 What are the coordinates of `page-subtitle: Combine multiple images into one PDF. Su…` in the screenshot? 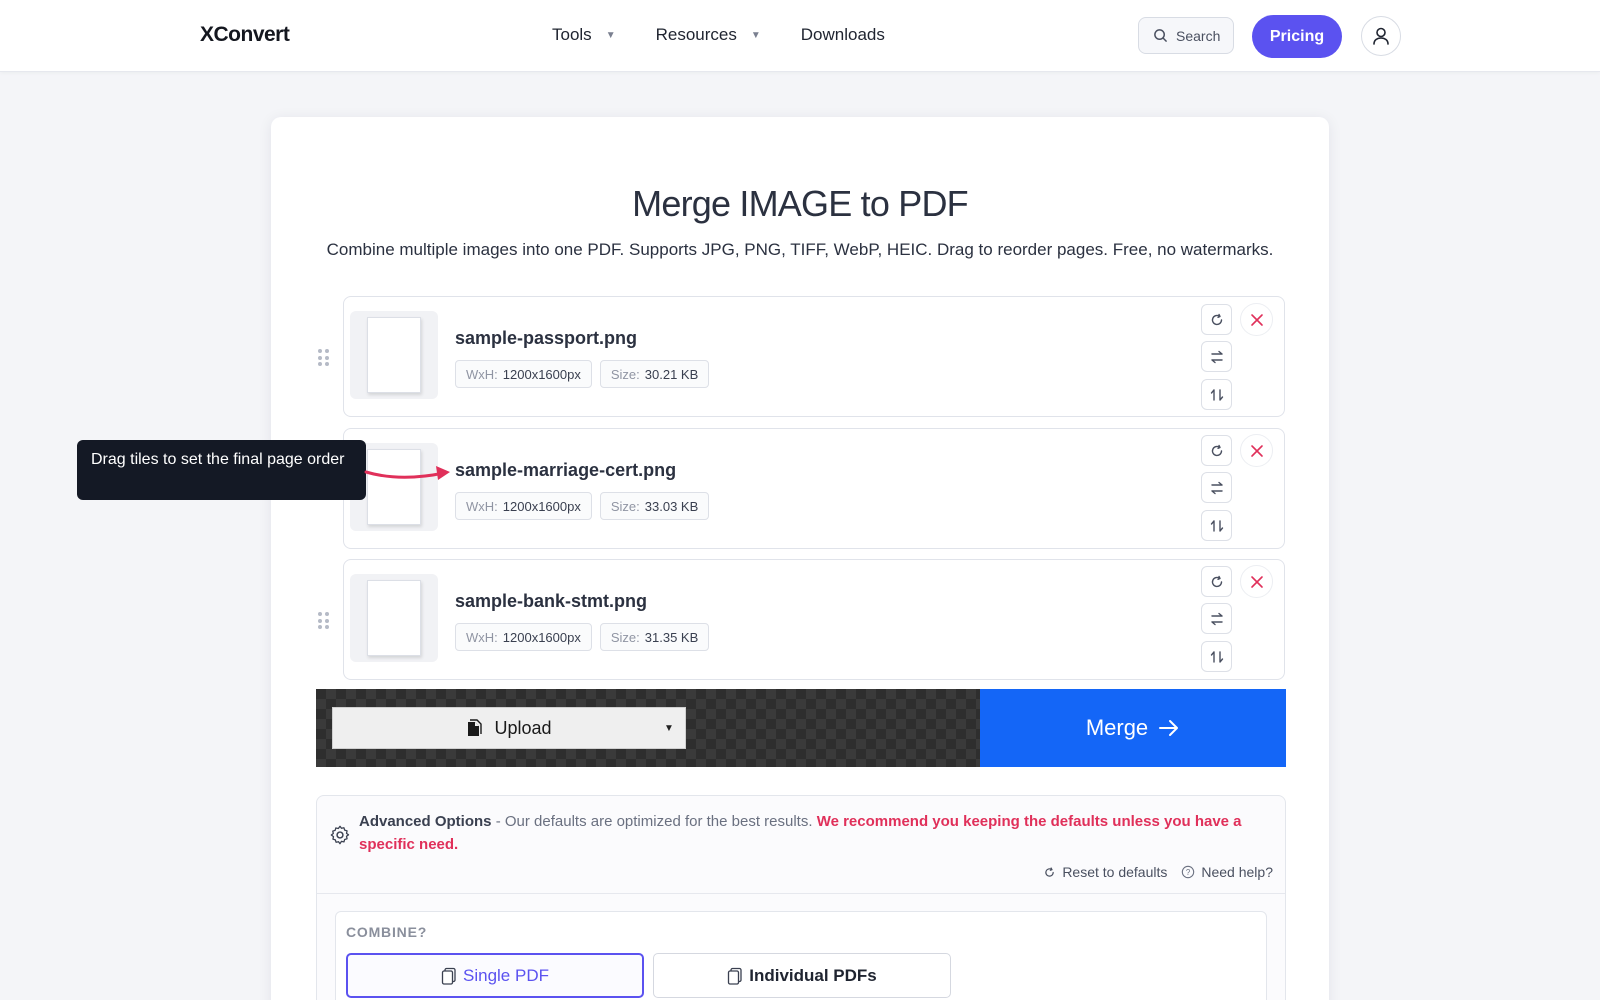 It's located at (800, 249).